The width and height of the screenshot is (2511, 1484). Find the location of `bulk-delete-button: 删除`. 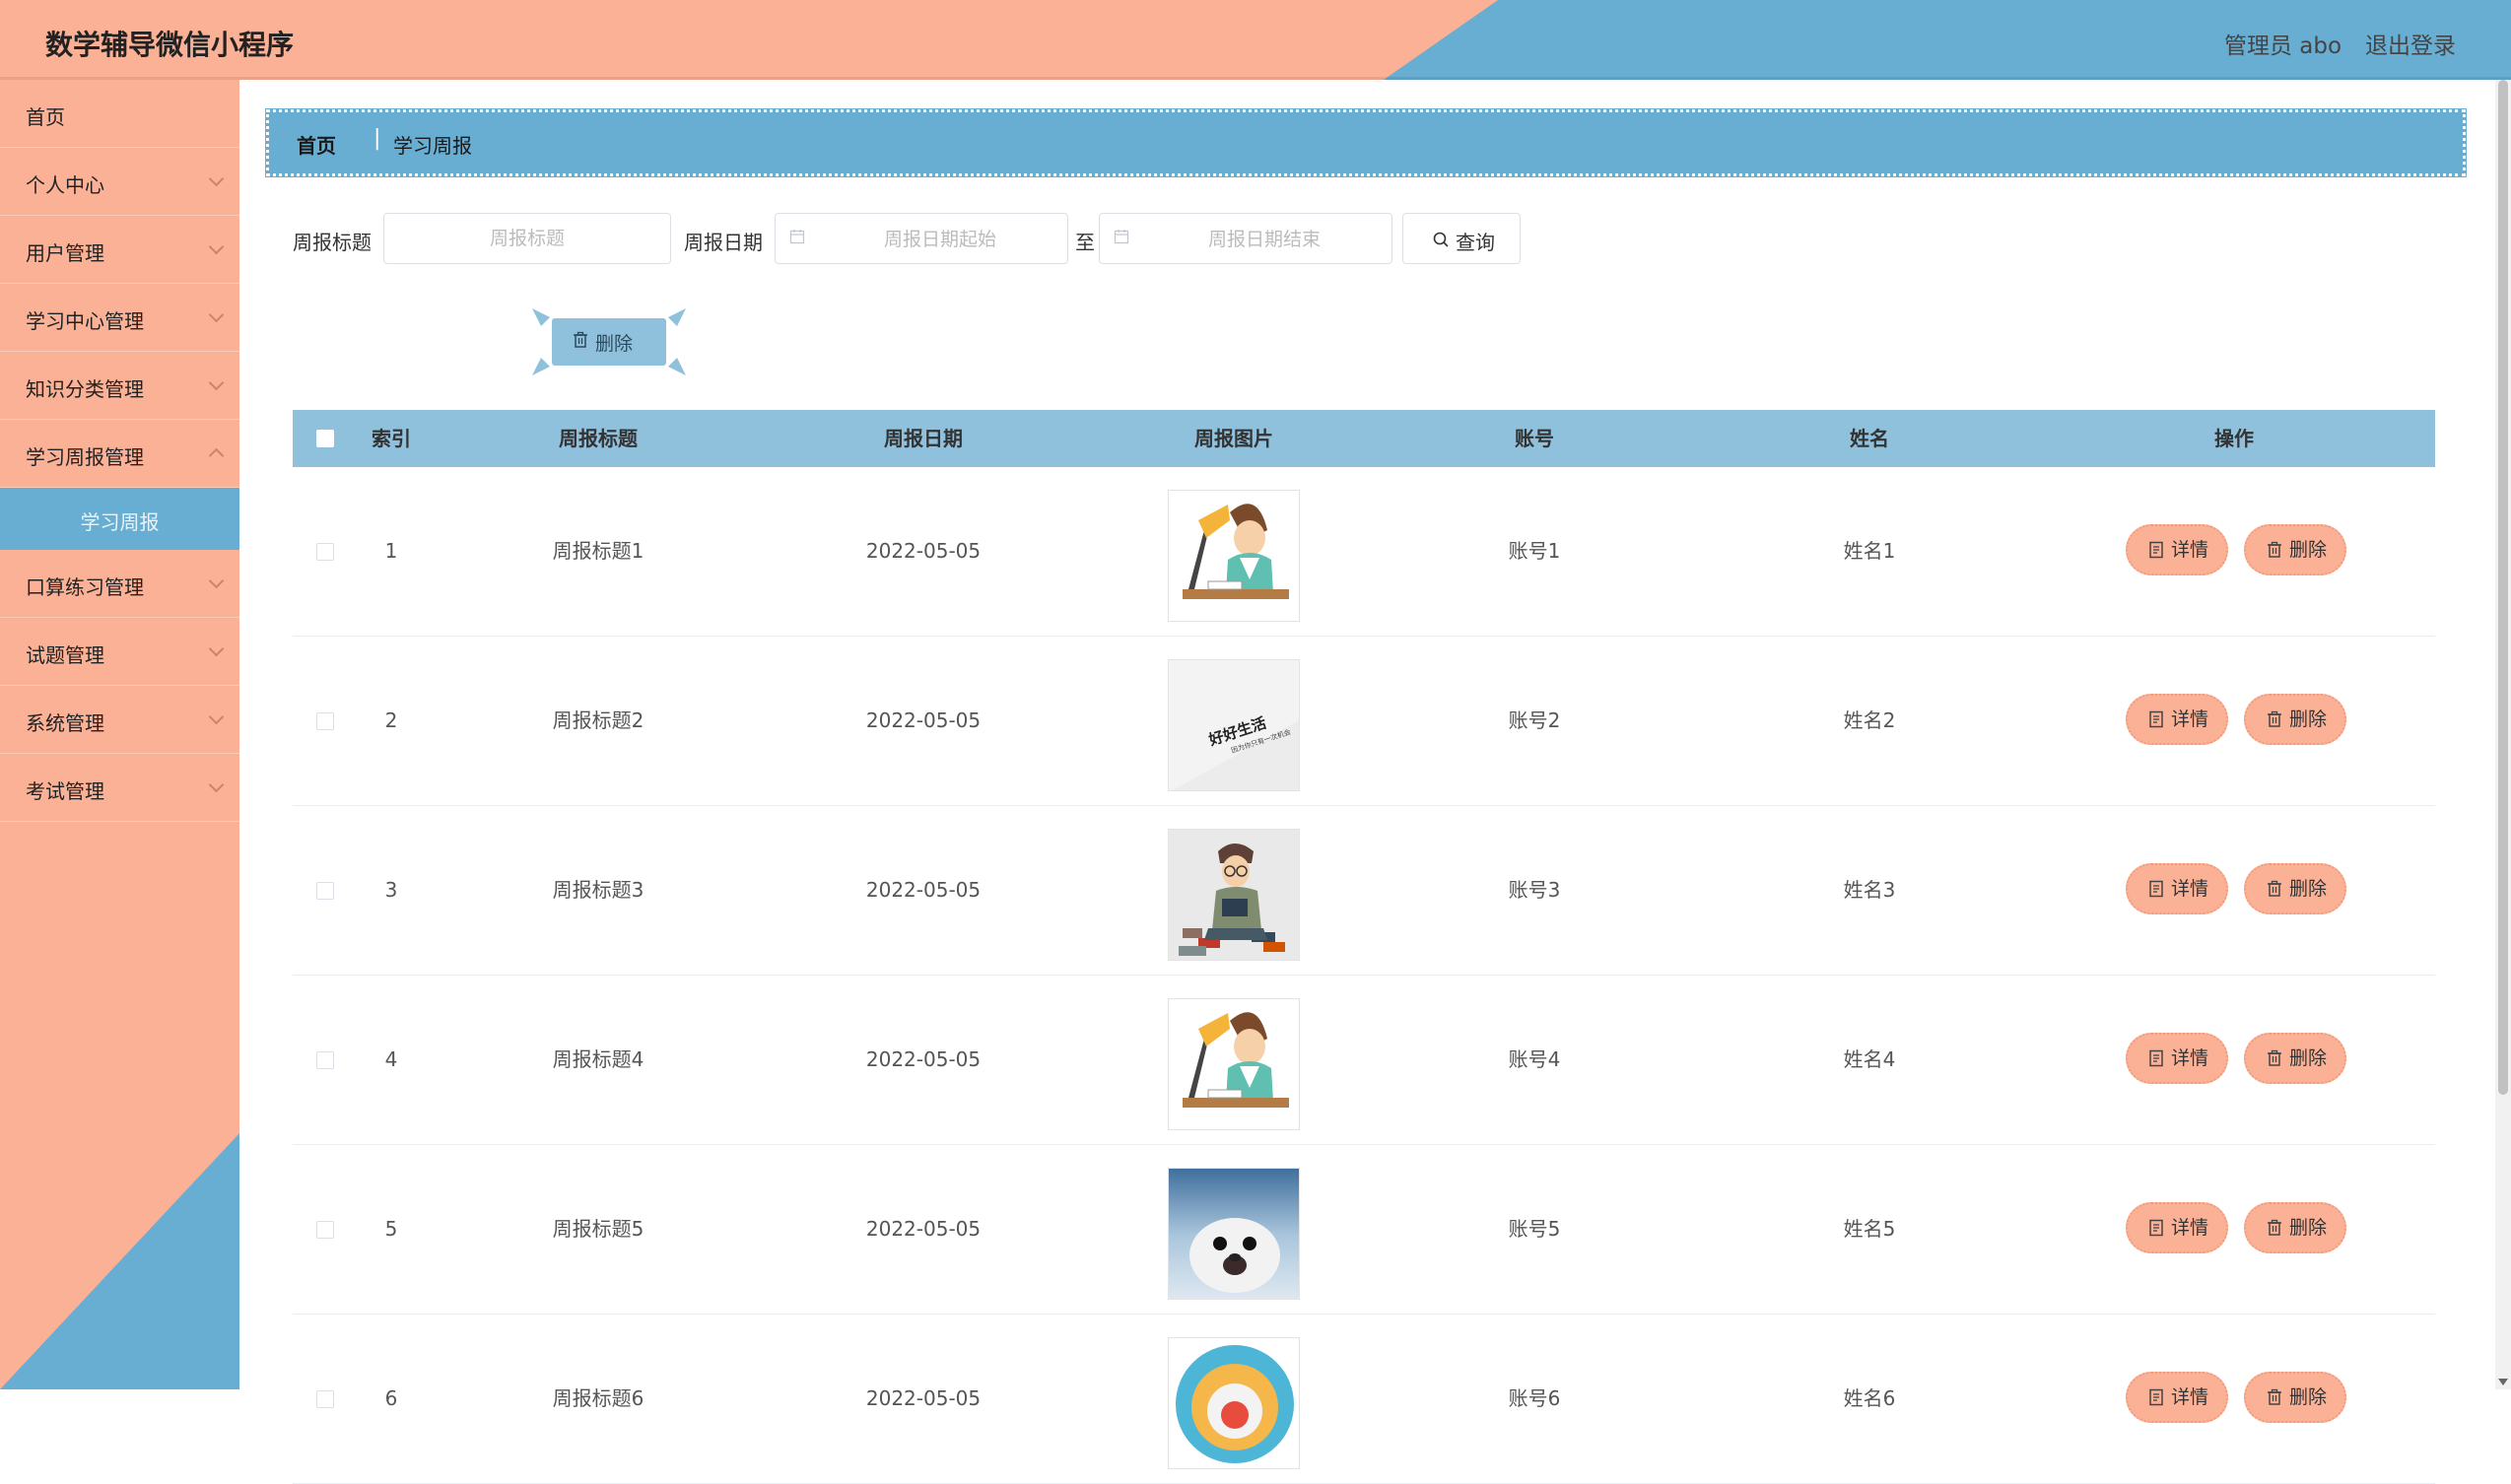

bulk-delete-button: 删除 is located at coordinates (609, 341).